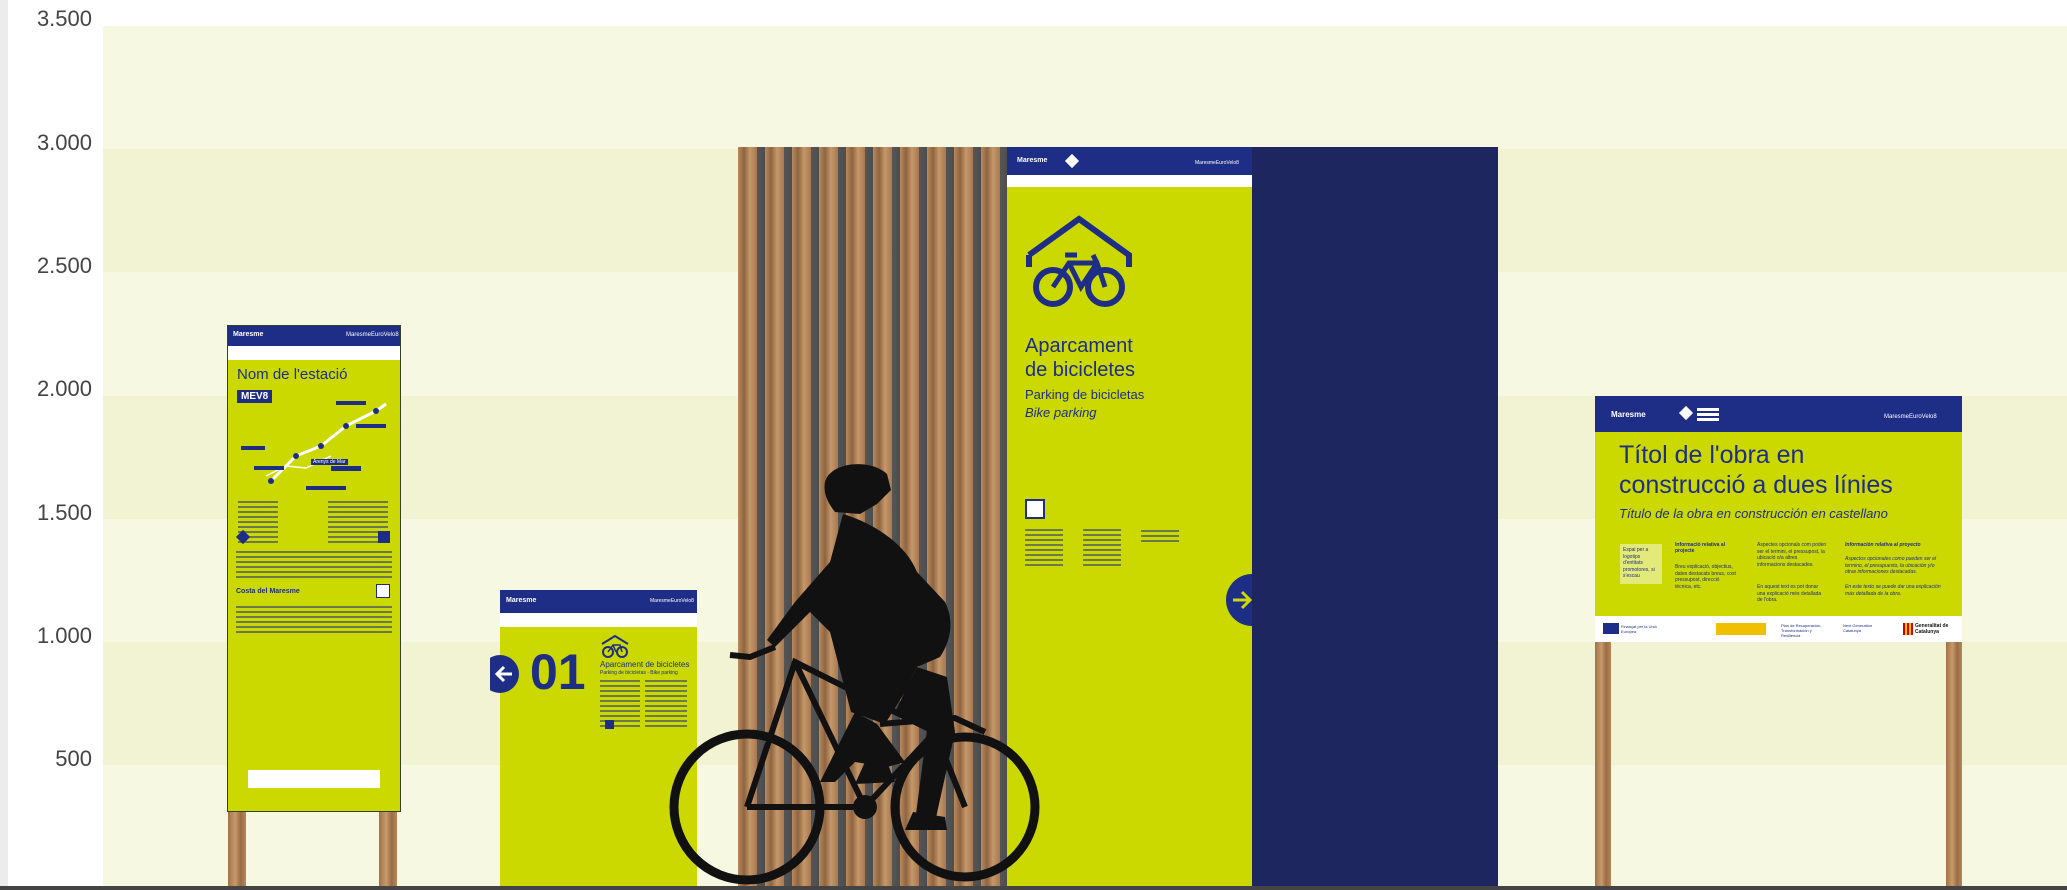  Describe the element at coordinates (1079, 346) in the screenshot. I see `tall-panel-title-line1: Aparcament` at that location.